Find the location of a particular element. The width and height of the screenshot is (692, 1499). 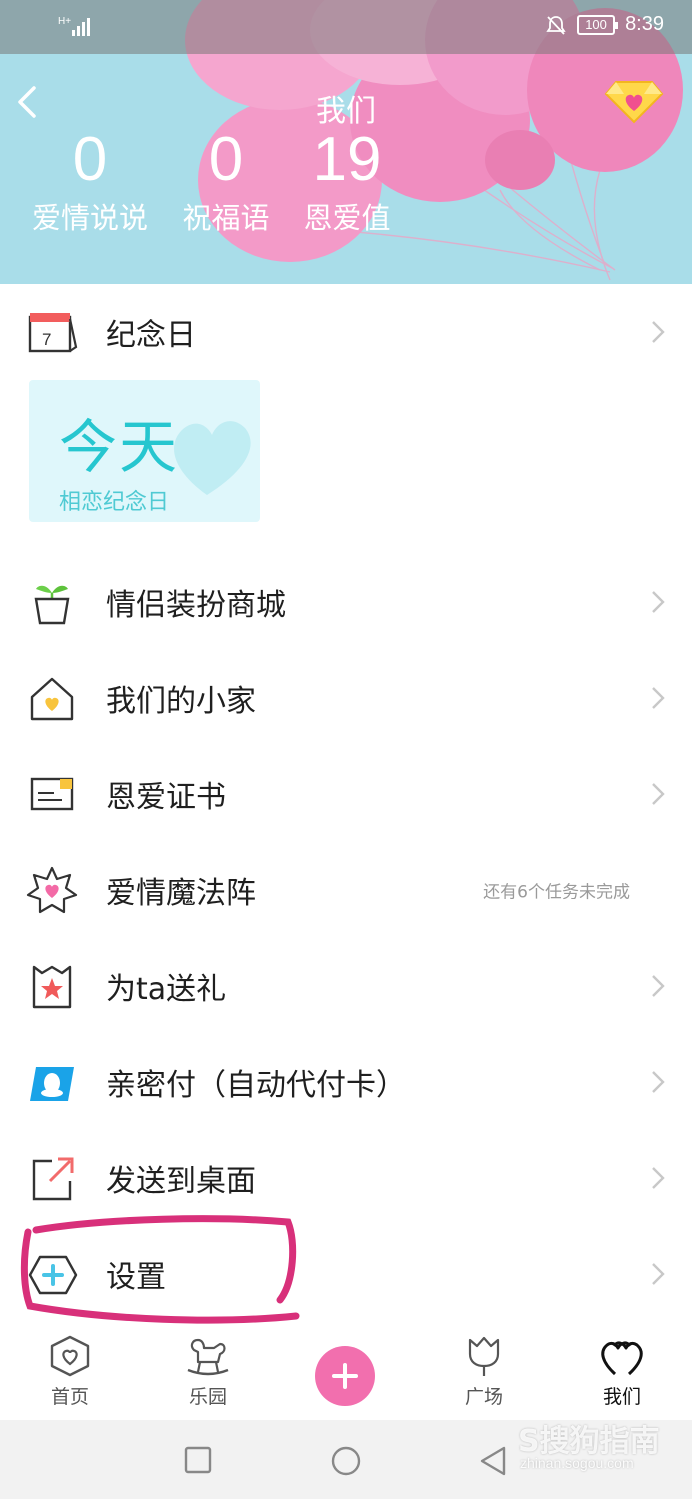

tab-park: 乐园 is located at coordinates (208, 1371).